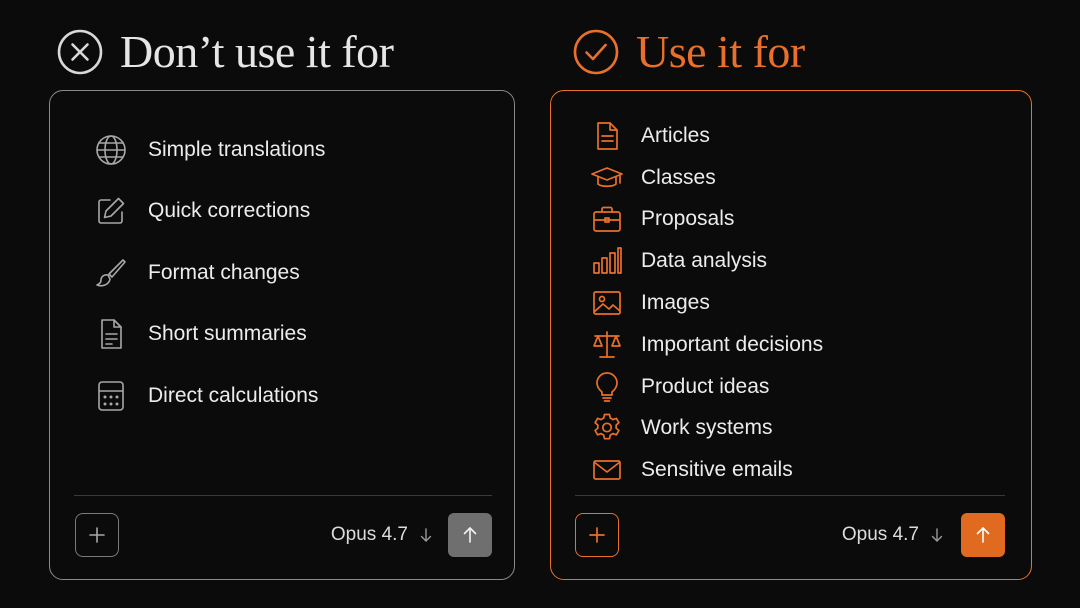 Image resolution: width=1080 pixels, height=608 pixels. I want to click on list-item: Data analysis, so click(791, 261).